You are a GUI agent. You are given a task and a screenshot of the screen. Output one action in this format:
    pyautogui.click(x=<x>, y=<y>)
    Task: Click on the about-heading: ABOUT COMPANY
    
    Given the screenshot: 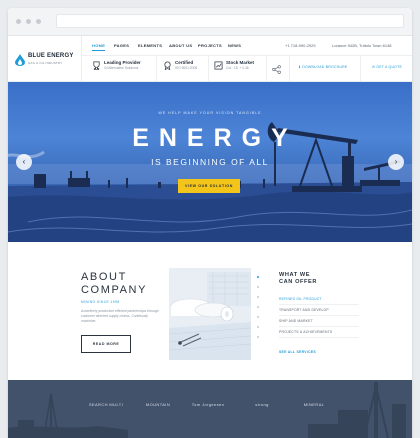 What is the action you would take?
    pyautogui.click(x=114, y=284)
    